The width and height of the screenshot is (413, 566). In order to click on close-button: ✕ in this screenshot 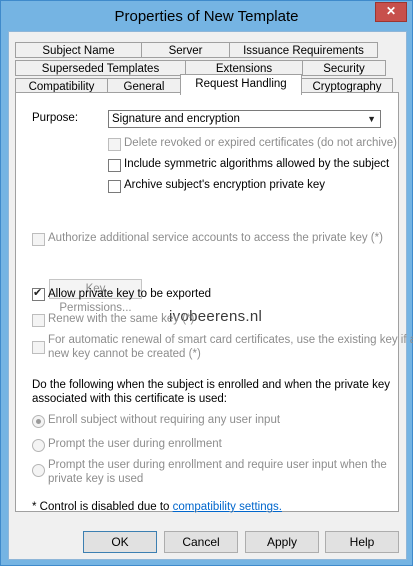, I will do `click(391, 12)`.